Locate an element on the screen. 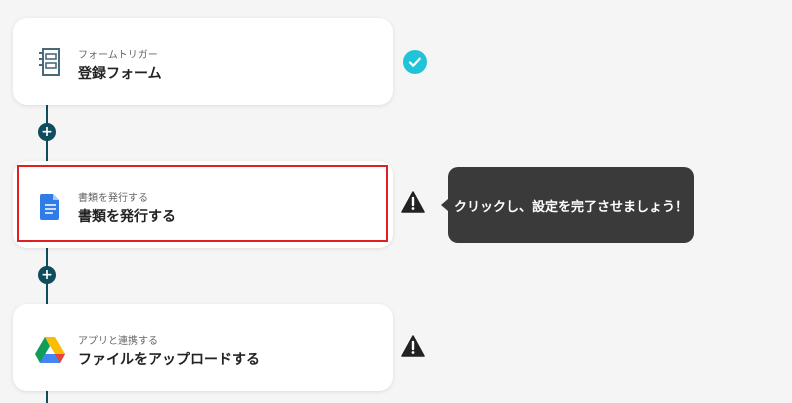  tooltip-text: クリックし、設定を完了させましょう！ is located at coordinates (570, 207).